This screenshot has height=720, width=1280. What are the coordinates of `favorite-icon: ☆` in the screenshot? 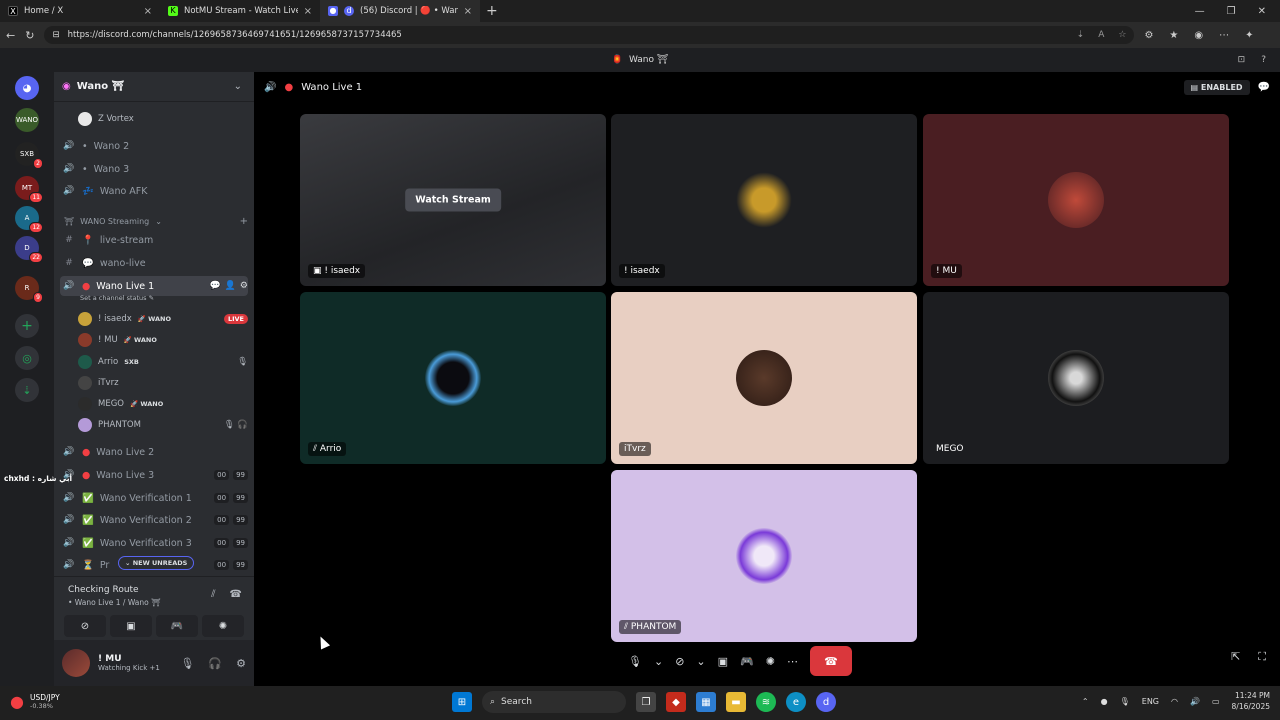 It's located at (1122, 35).